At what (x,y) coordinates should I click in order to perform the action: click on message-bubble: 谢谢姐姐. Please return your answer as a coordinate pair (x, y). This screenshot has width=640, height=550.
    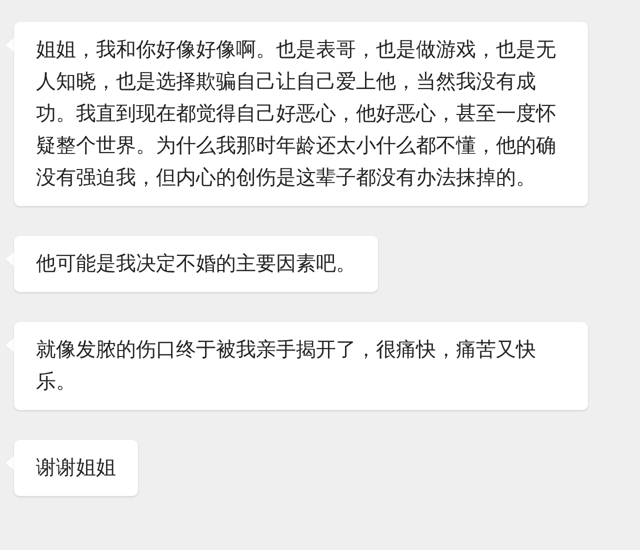
    Looking at the image, I should click on (76, 468).